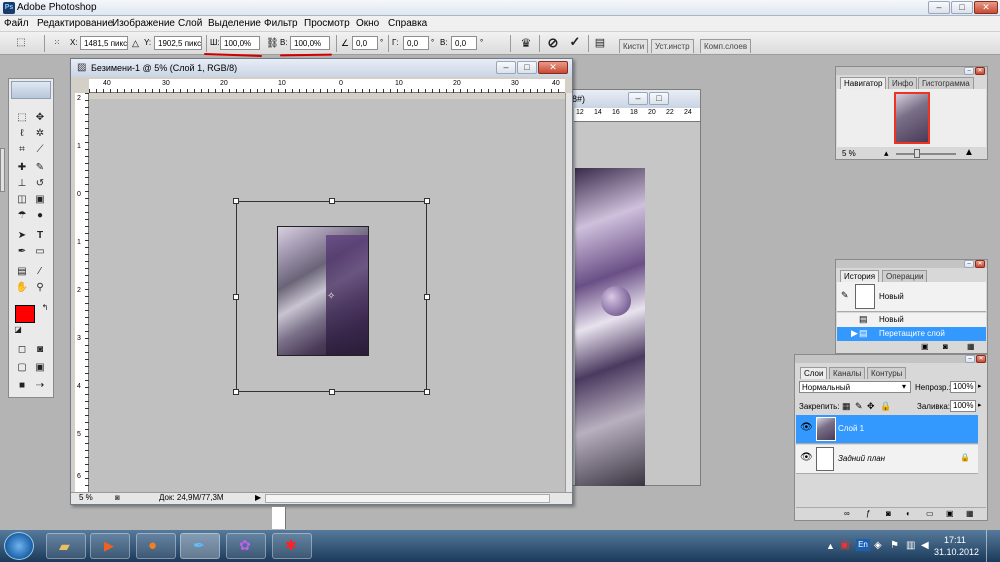 This screenshot has width=1000, height=562. What do you see at coordinates (553, 43) in the screenshot?
I see `cancel-transform-icon: ⊘` at bounding box center [553, 43].